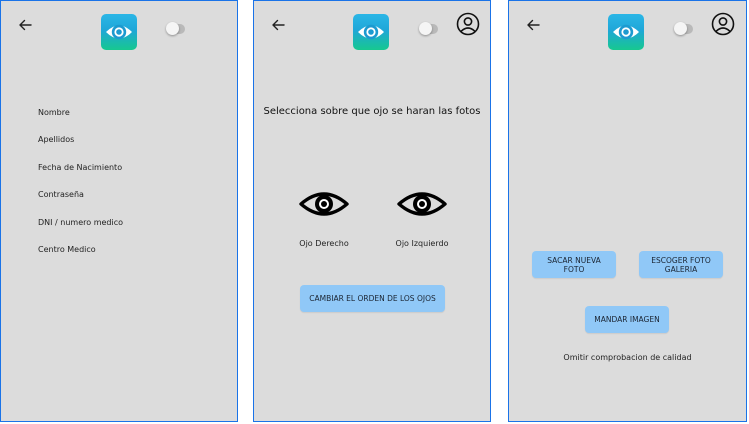 This screenshot has height=424, width=749. I want to click on right-eye-label: Ojo Derecho, so click(324, 243).